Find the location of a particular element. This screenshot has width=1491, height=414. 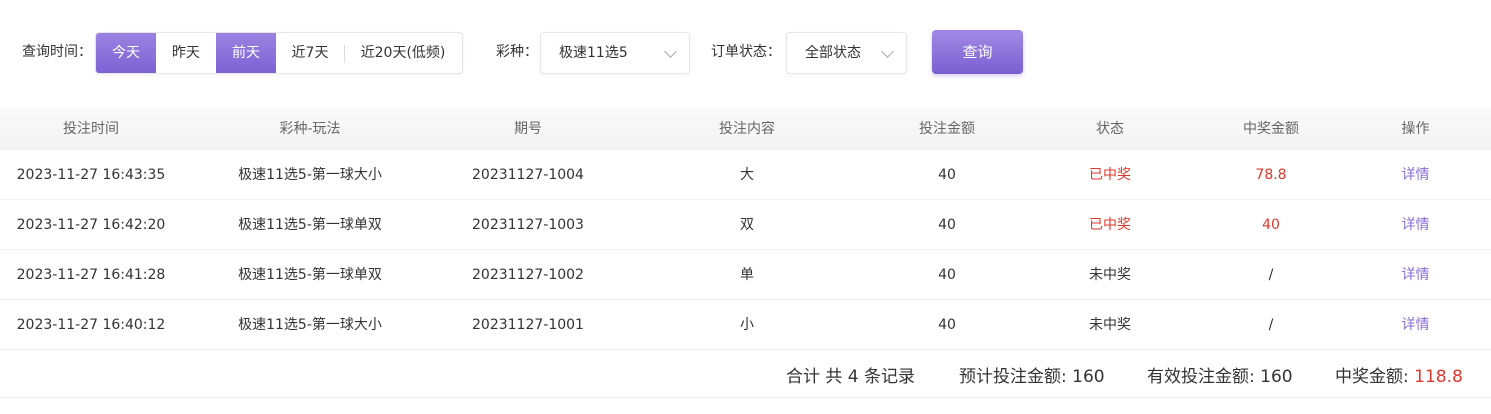

summary-prize-label: 中奖金额: is located at coordinates (1372, 377).